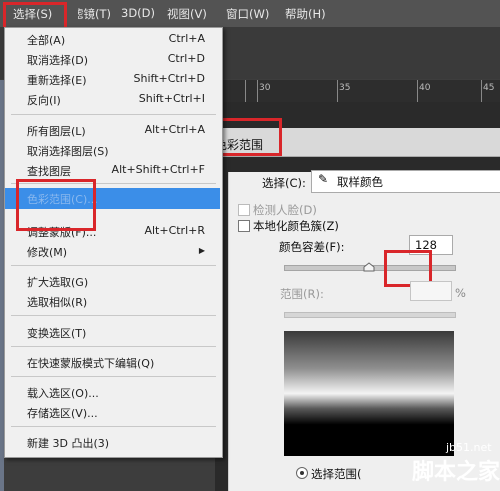 This screenshot has height=491, width=500. What do you see at coordinates (357, 91) in the screenshot?
I see `ruler: 30 35 40 45` at bounding box center [357, 91].